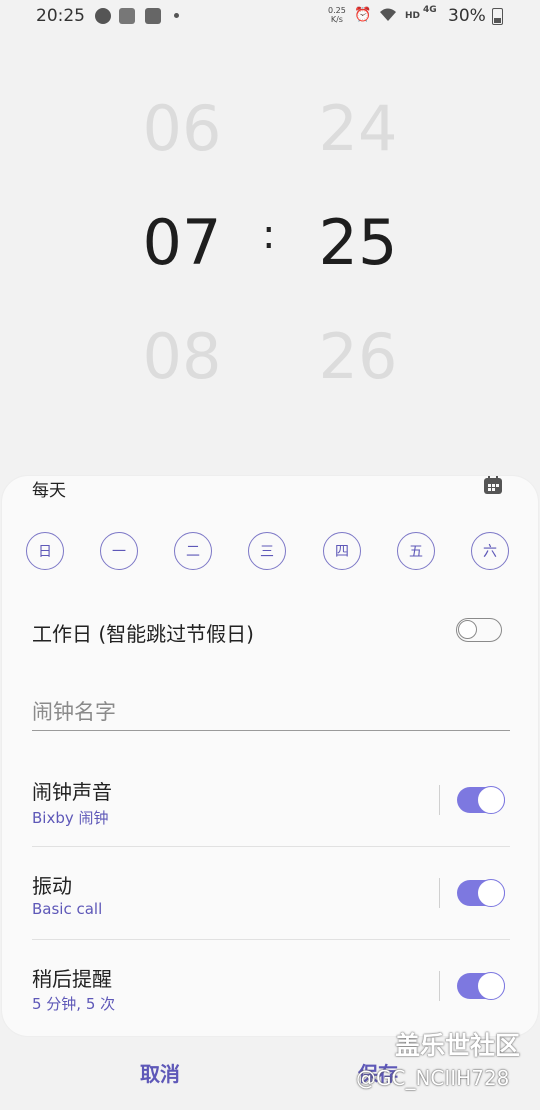 The width and height of the screenshot is (540, 1110). I want to click on battery-icon, so click(497, 16).